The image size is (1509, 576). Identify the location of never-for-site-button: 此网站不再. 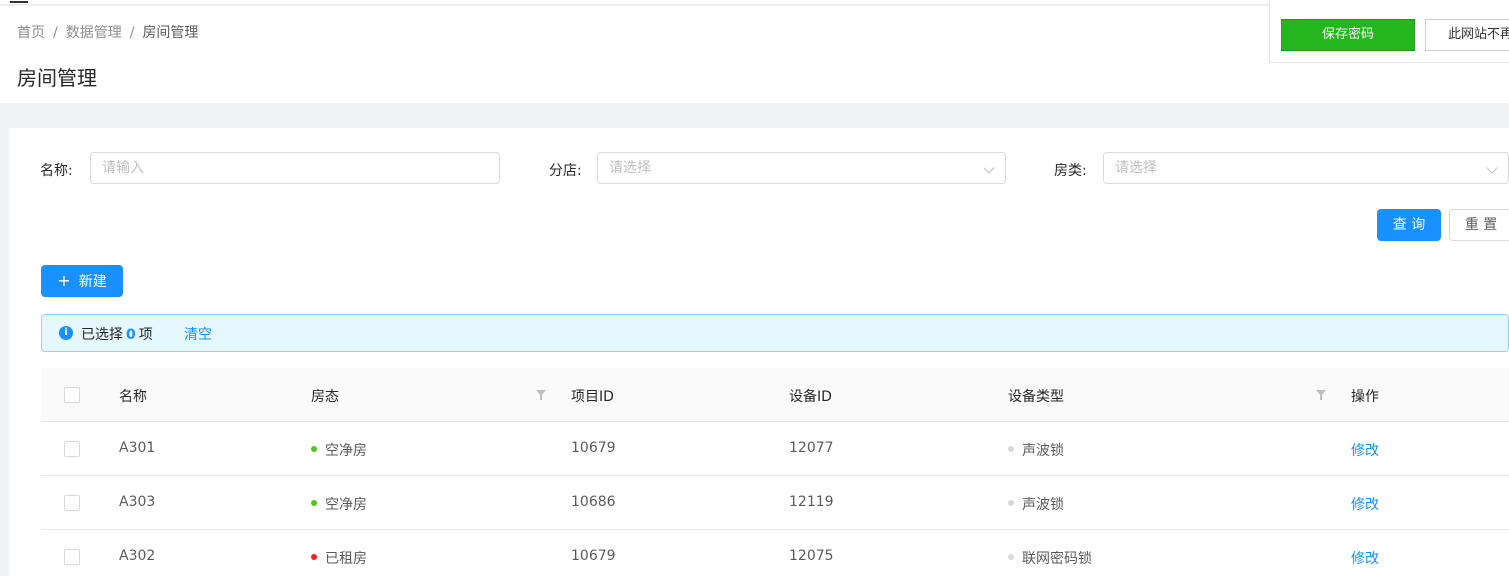
(1467, 35).